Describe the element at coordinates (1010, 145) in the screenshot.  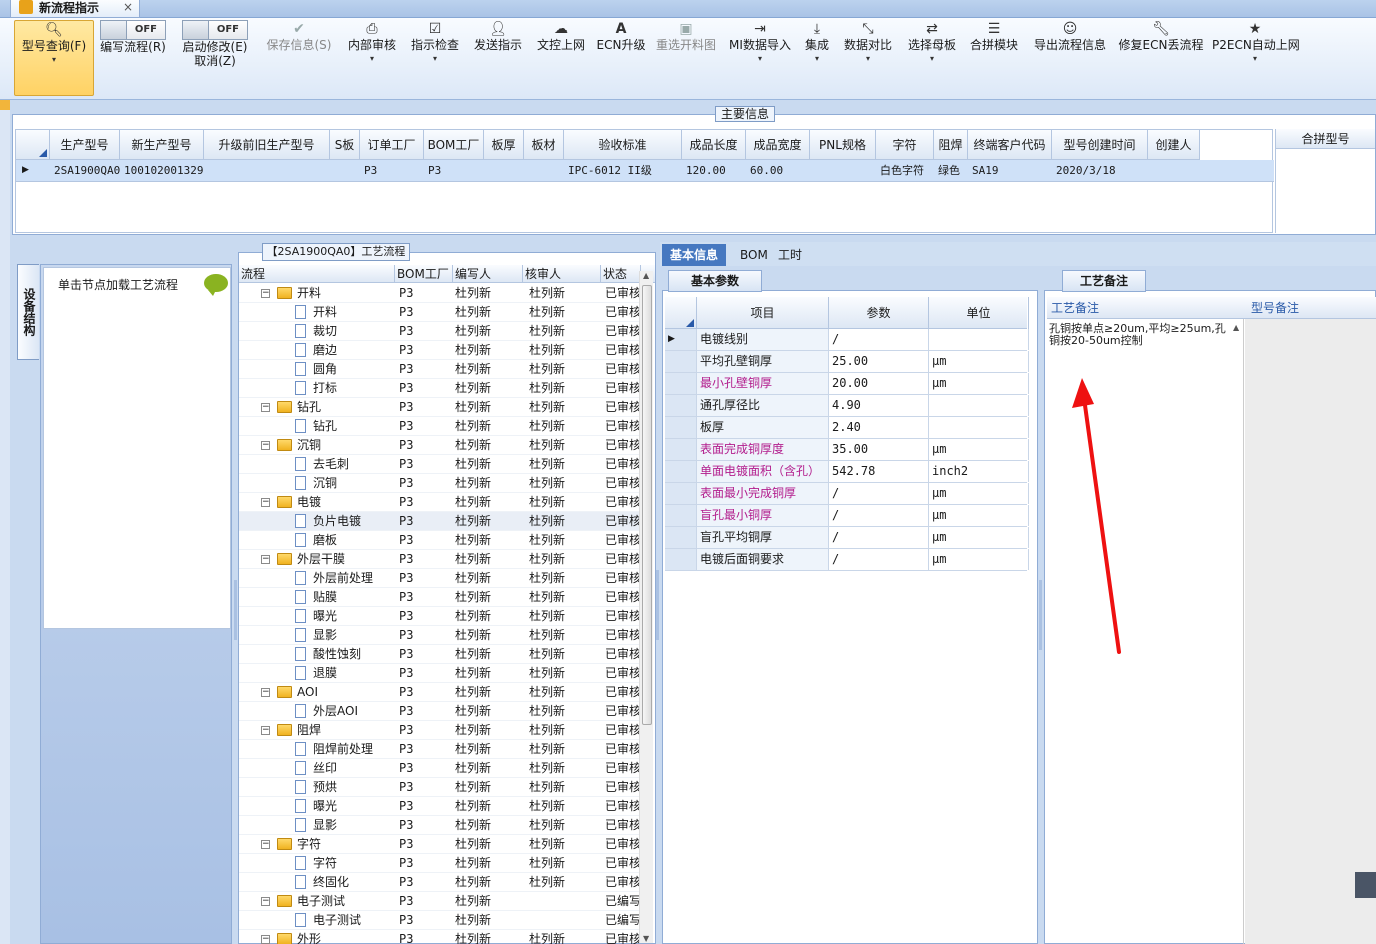
I see `col-header: 终端客户代码` at that location.